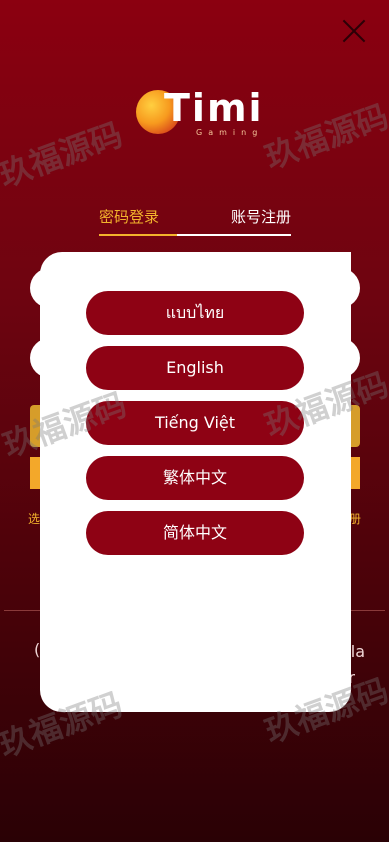 The width and height of the screenshot is (389, 842). What do you see at coordinates (195, 478) in the screenshot?
I see `language-traditional-chinese-button: 繁体中文` at bounding box center [195, 478].